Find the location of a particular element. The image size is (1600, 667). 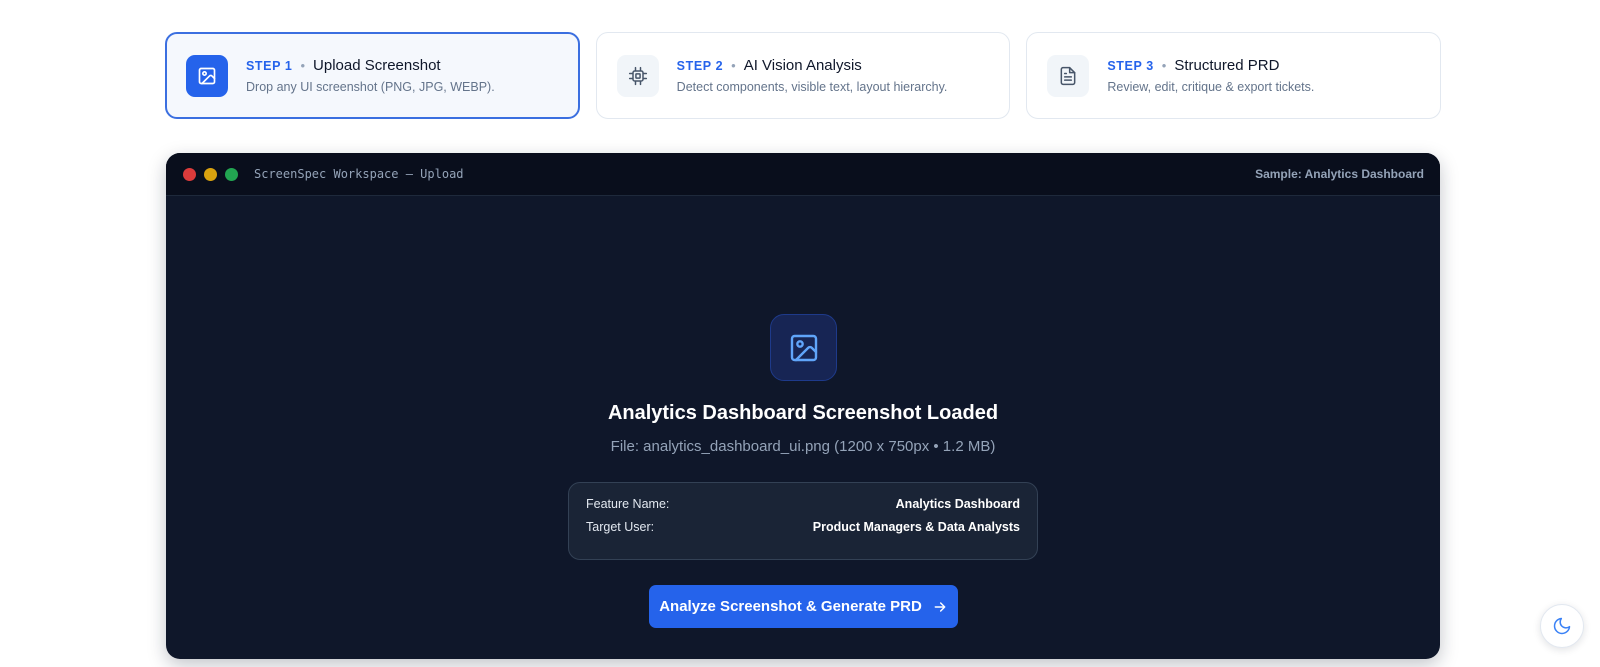

step-number: STEP 2 is located at coordinates (700, 65).